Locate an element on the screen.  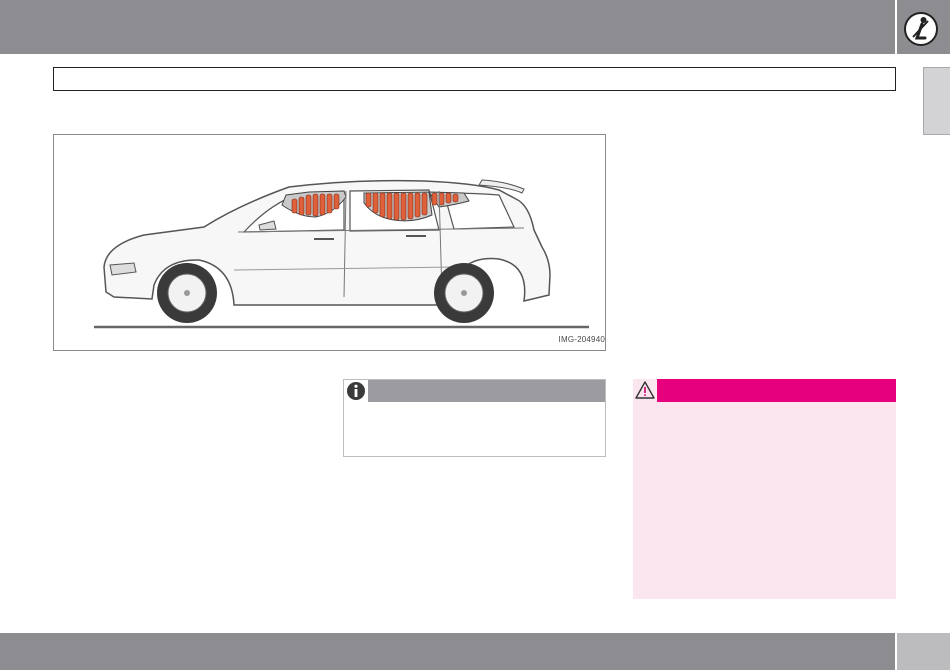
car-illustration is located at coordinates (341, 254).